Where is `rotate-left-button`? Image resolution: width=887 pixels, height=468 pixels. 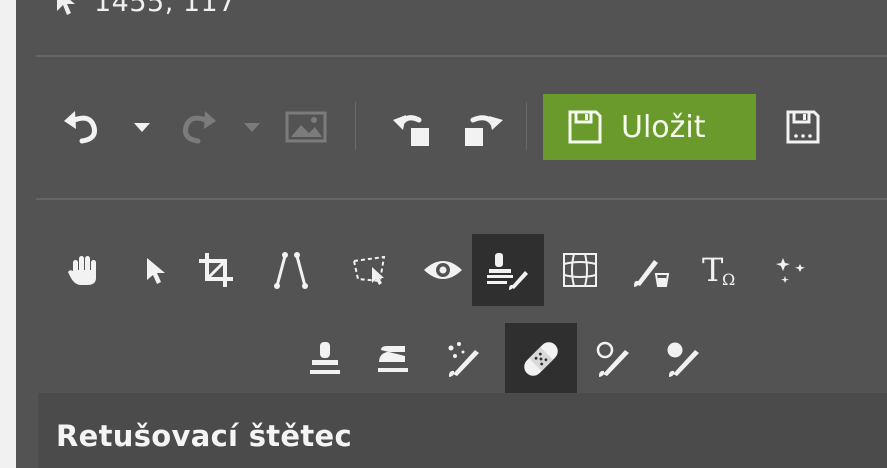
rotate-left-button is located at coordinates (413, 127).